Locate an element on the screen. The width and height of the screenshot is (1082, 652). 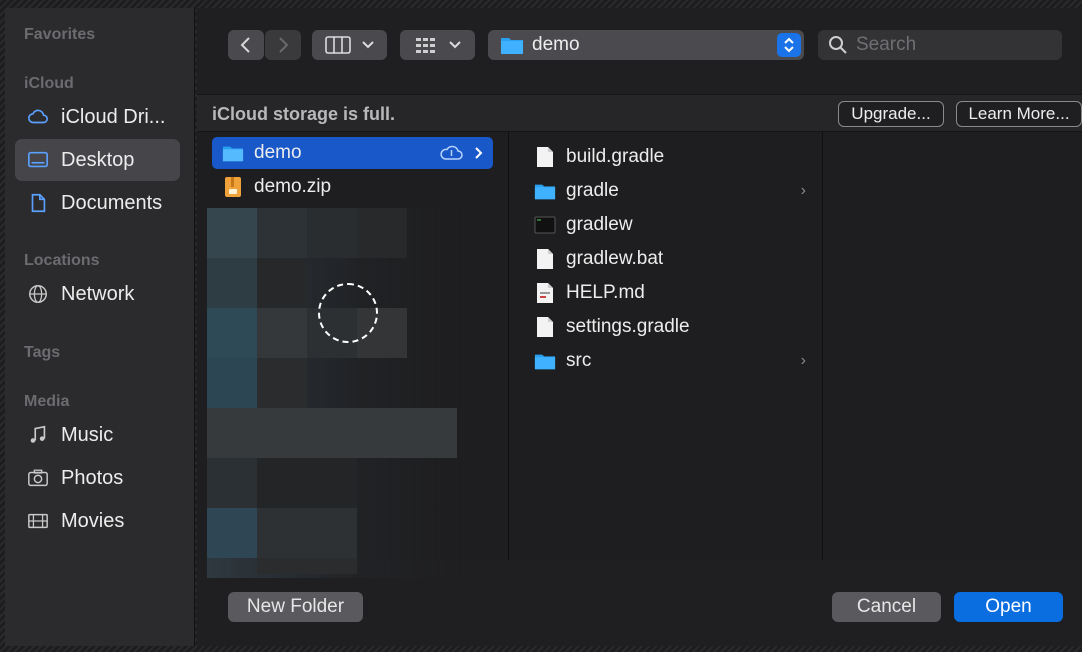
sidebar-item-label: Music is located at coordinates (87, 434).